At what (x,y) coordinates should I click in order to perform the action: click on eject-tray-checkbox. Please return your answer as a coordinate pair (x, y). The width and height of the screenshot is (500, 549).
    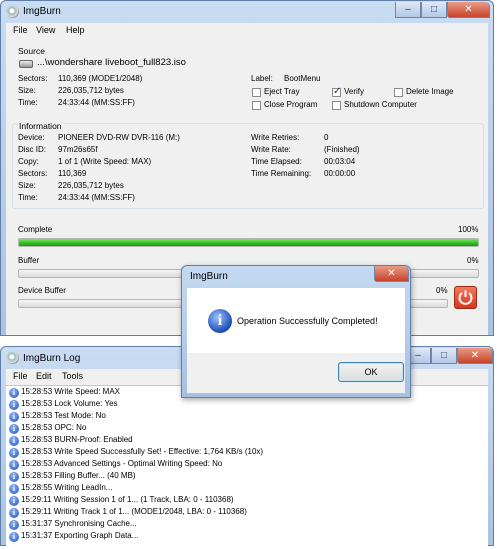
    Looking at the image, I should click on (256, 92).